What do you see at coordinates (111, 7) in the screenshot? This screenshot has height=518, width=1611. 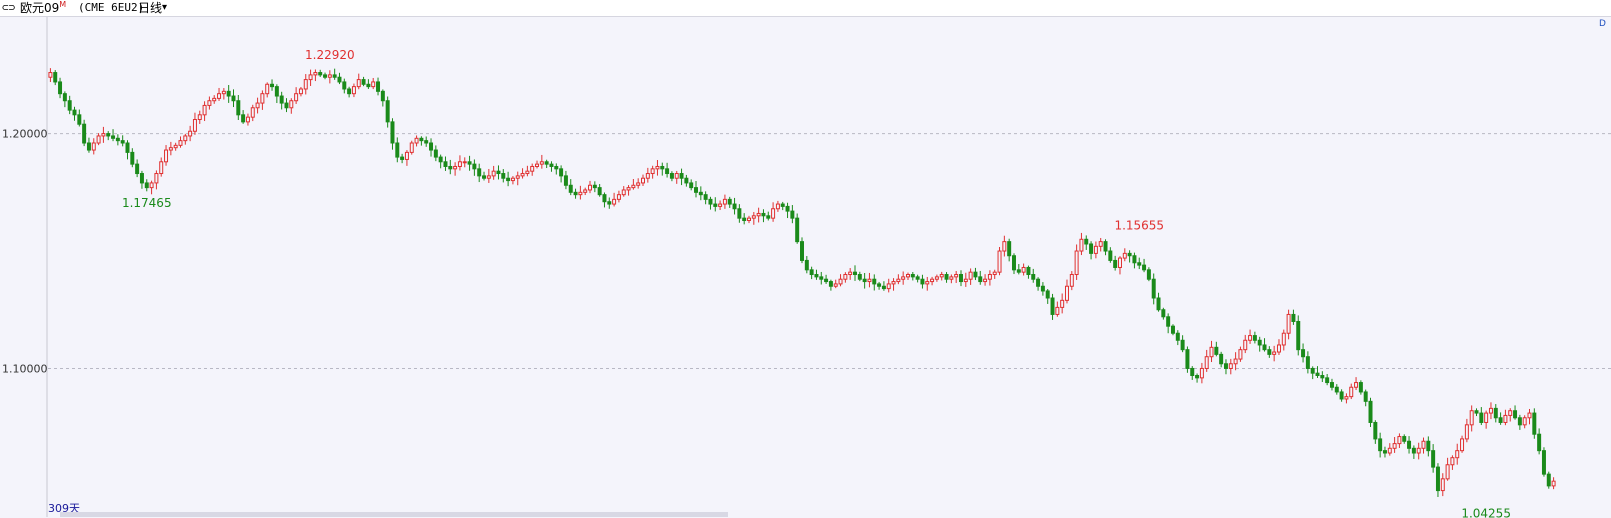 I see `contract-code: (CME 6EU2)` at bounding box center [111, 7].